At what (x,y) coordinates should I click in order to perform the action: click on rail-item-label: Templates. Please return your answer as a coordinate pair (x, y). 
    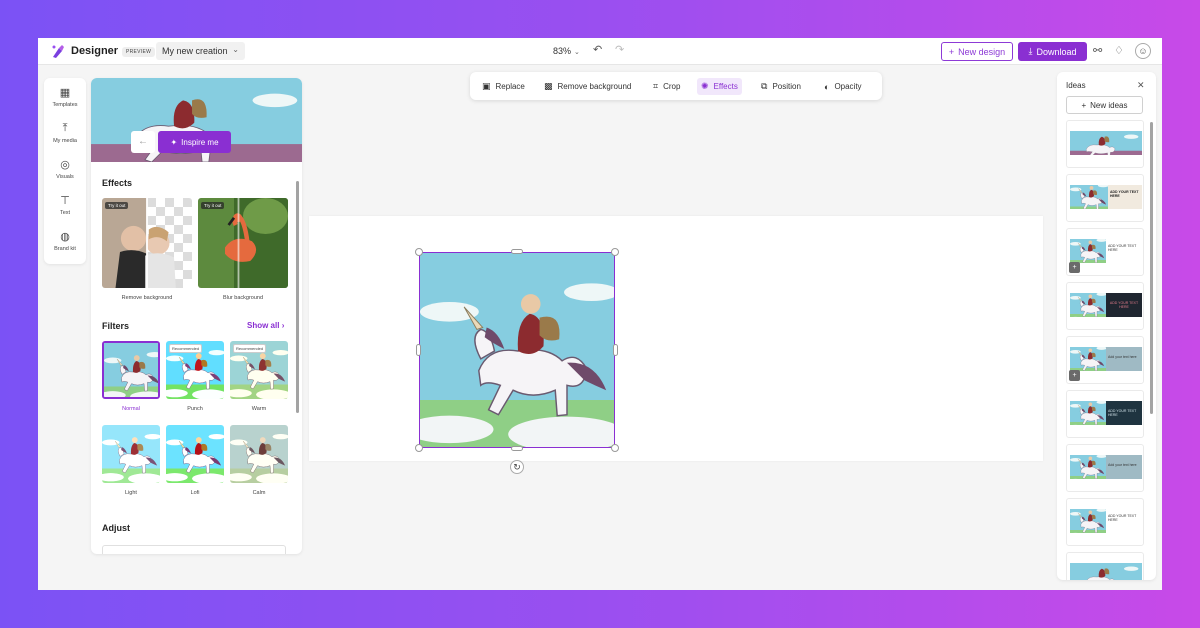
    Looking at the image, I should click on (65, 105).